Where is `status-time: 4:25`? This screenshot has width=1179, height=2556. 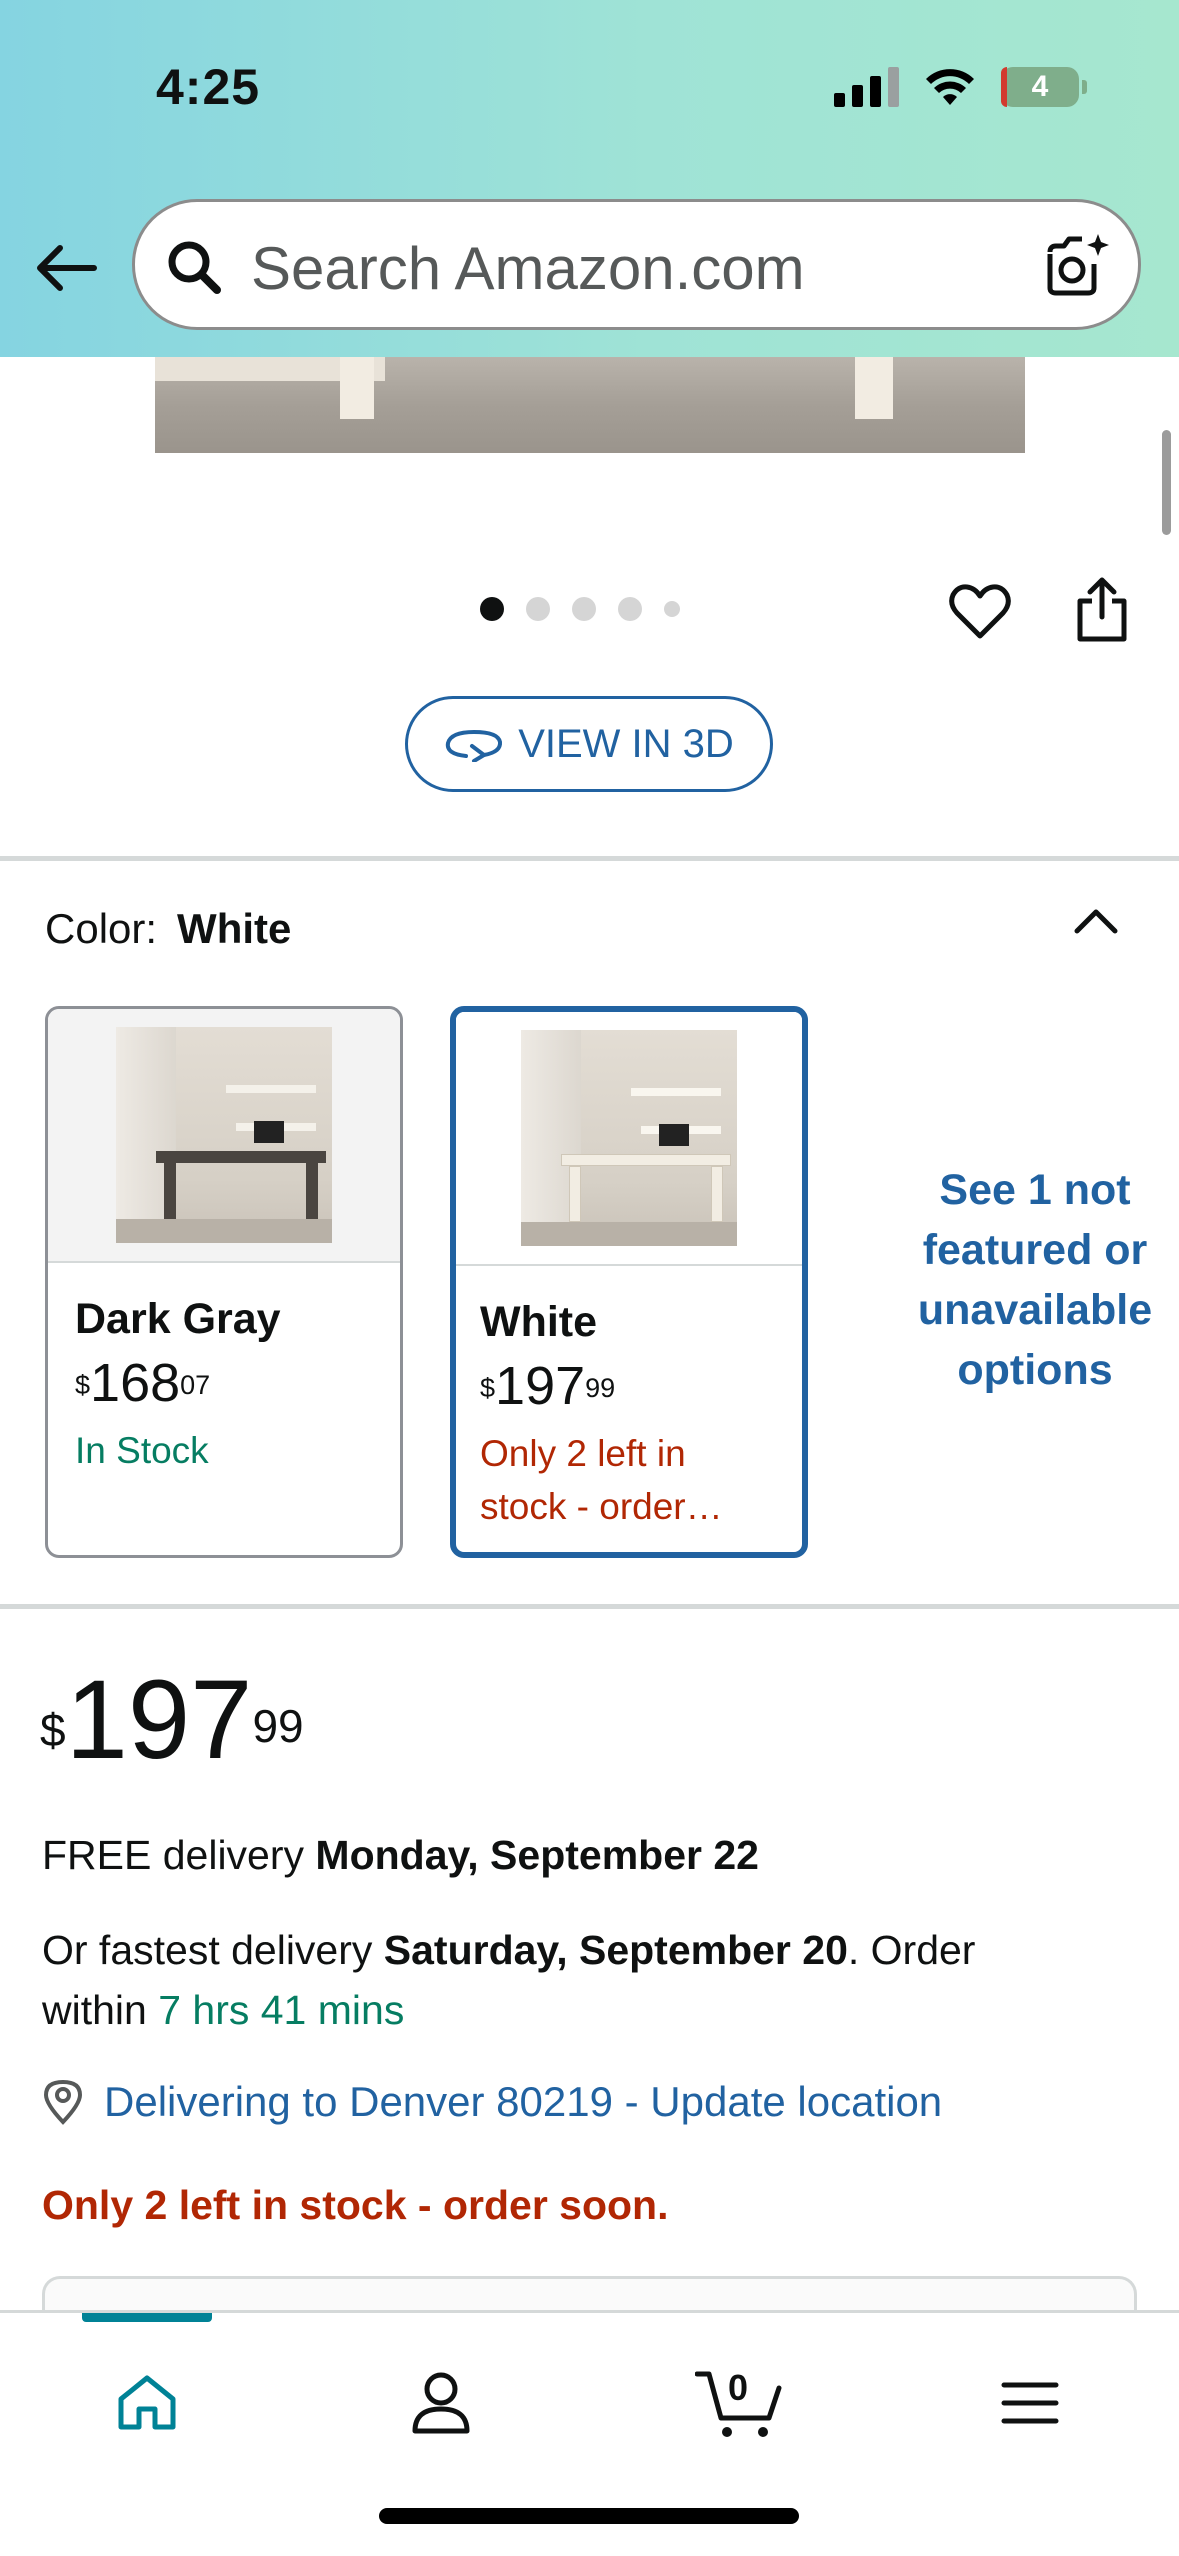 status-time: 4:25 is located at coordinates (208, 87).